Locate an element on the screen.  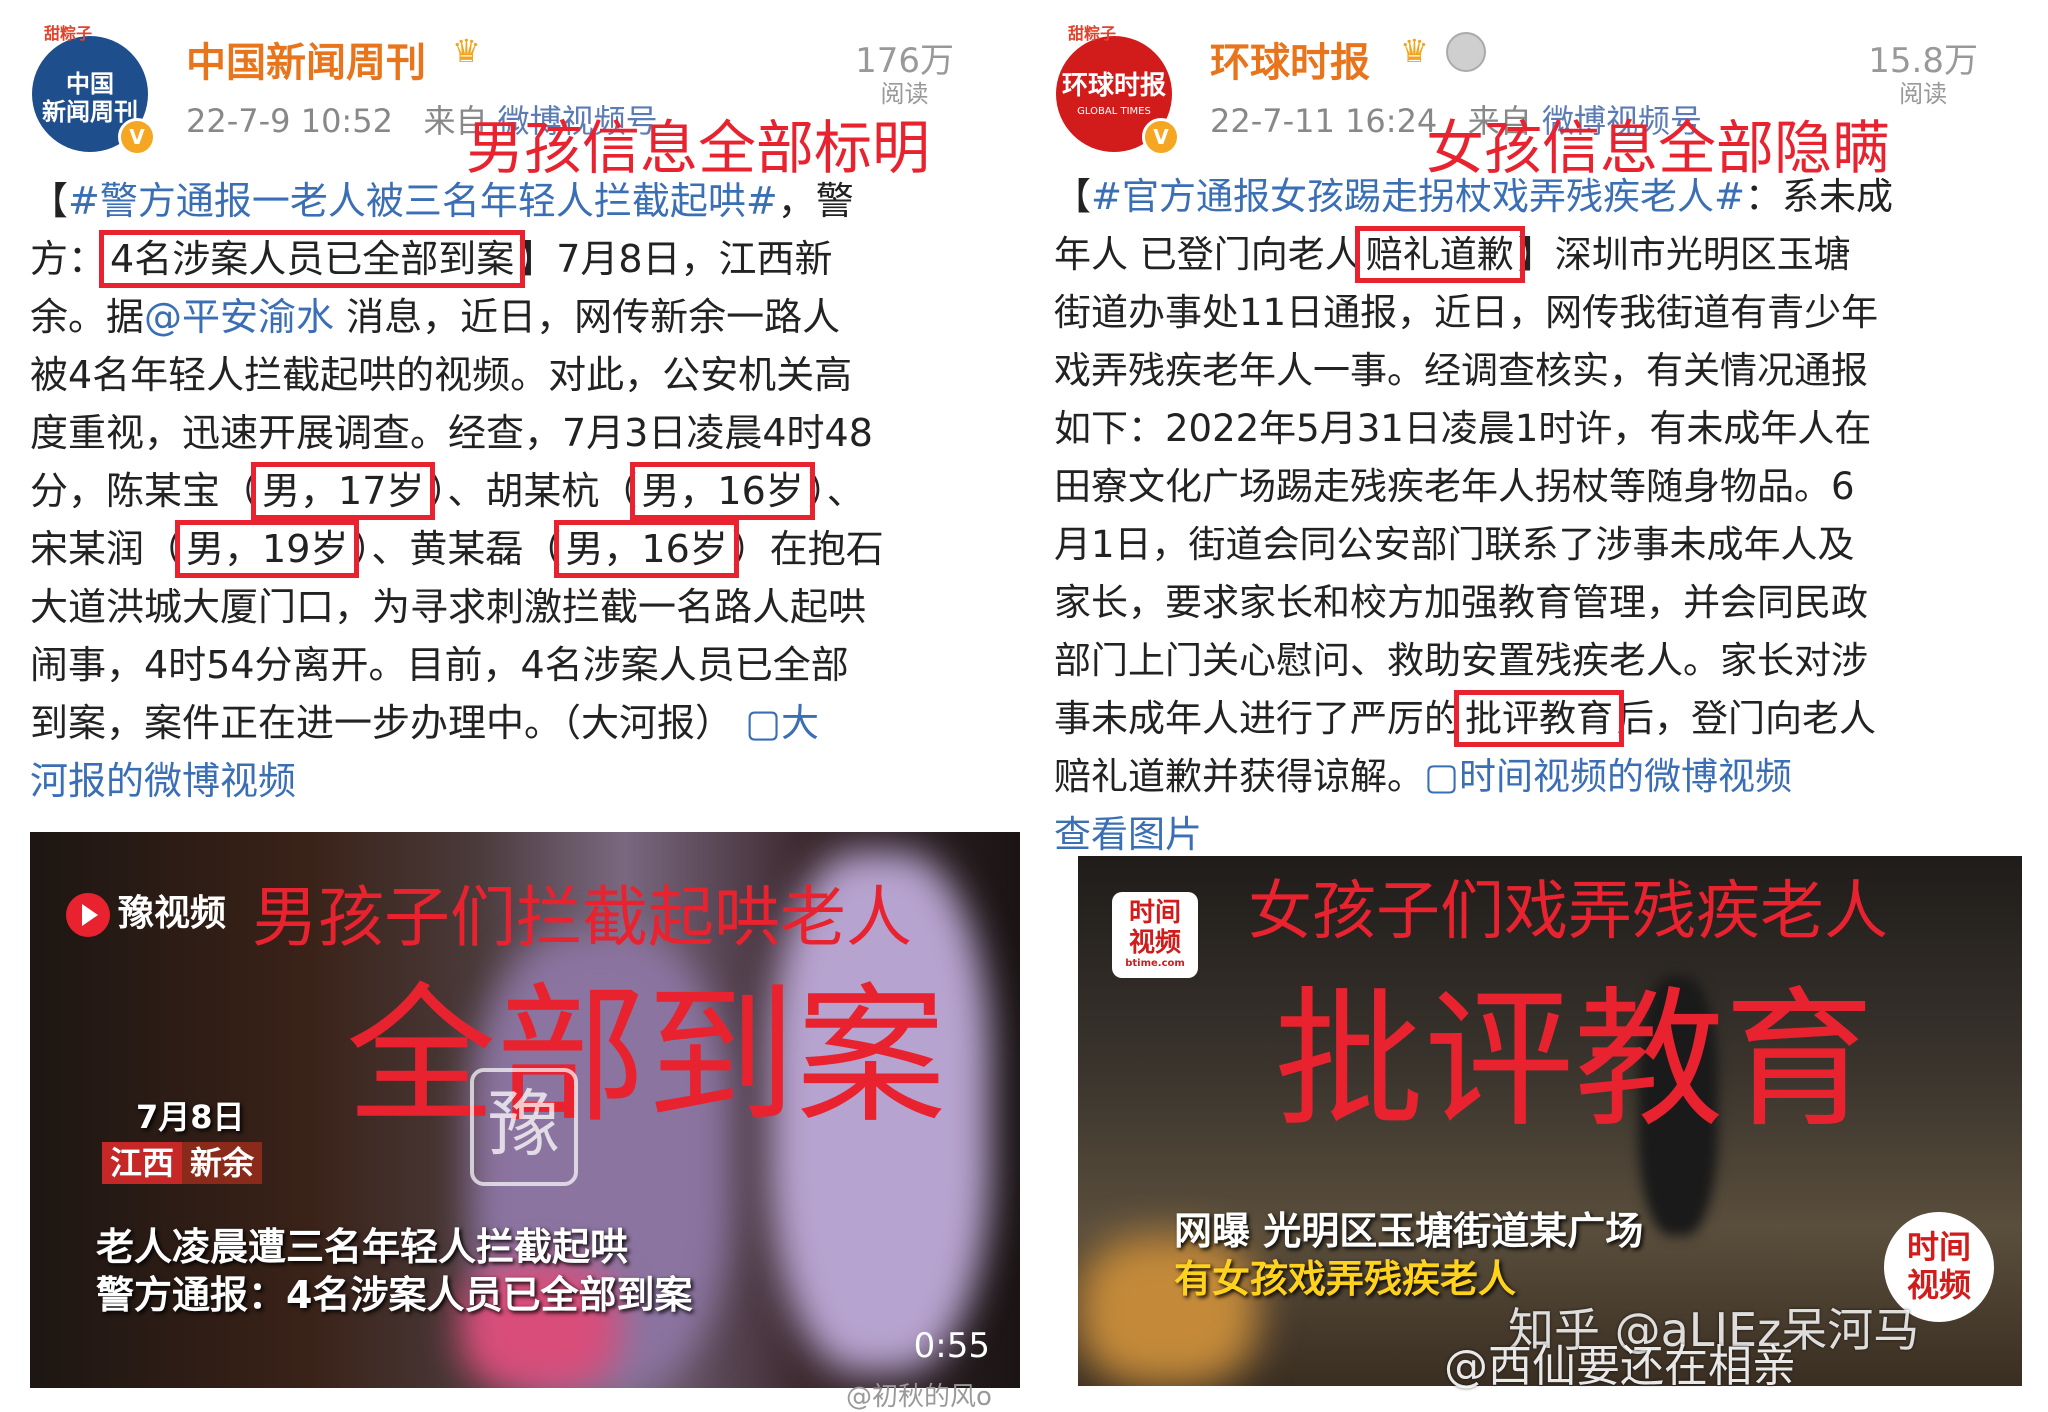
post-body-line: 家长，要求家长和校方加强教育管理，并会同民政 is located at coordinates (1536, 603).